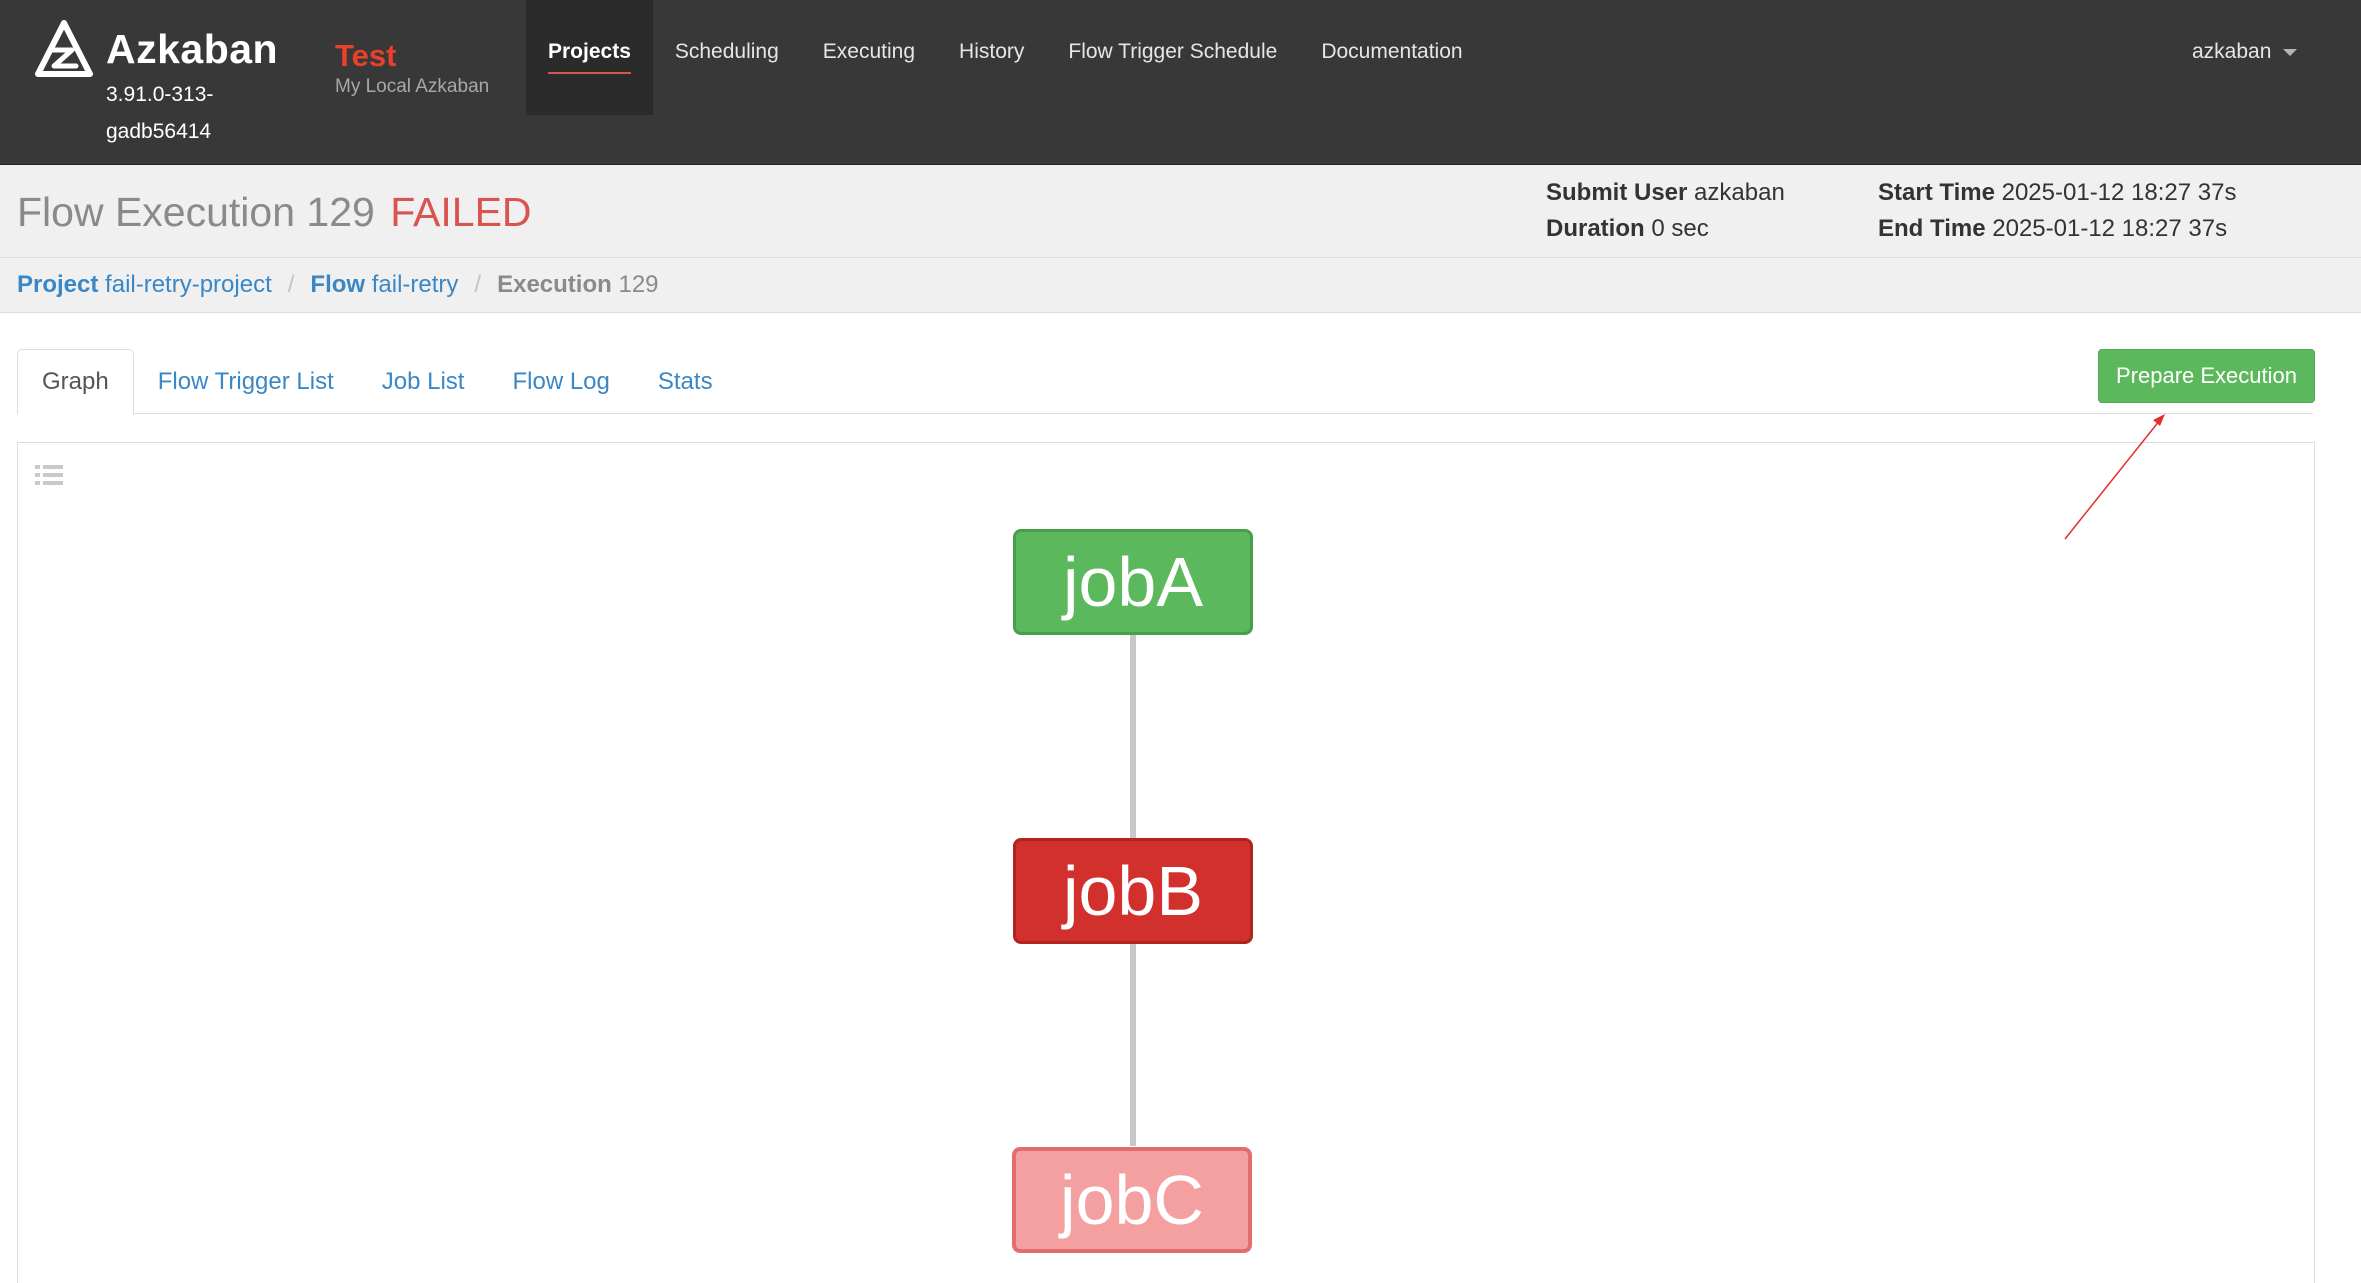  What do you see at coordinates (1392, 51) in the screenshot?
I see `nav-documentation-label: Documentation` at bounding box center [1392, 51].